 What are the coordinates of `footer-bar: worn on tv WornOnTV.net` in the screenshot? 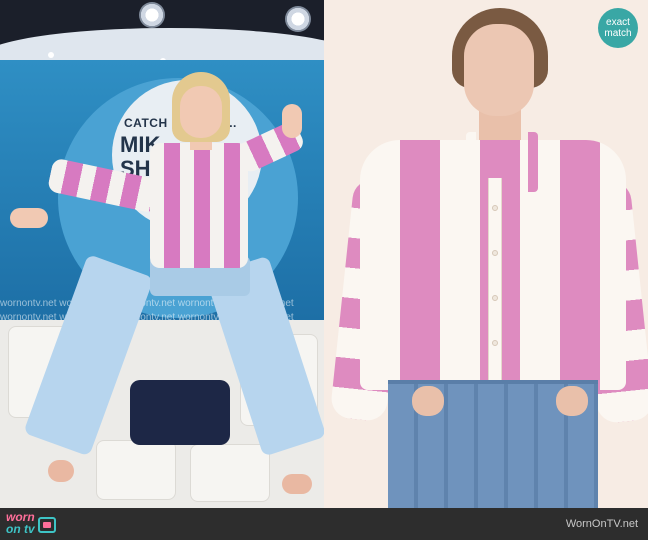 It's located at (324, 524).